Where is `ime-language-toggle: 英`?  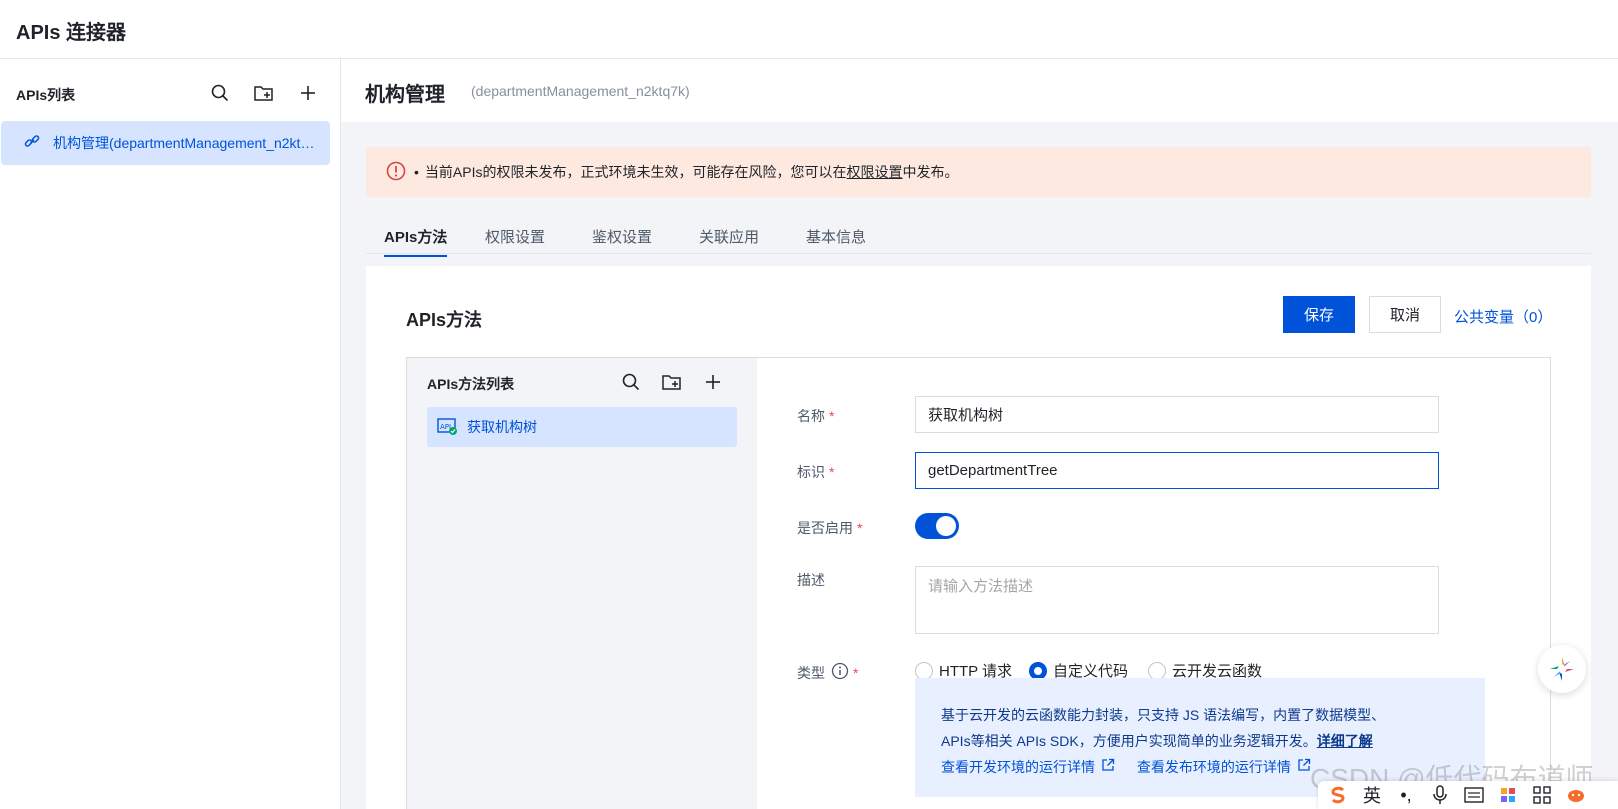 ime-language-toggle: 英 is located at coordinates (1372, 795).